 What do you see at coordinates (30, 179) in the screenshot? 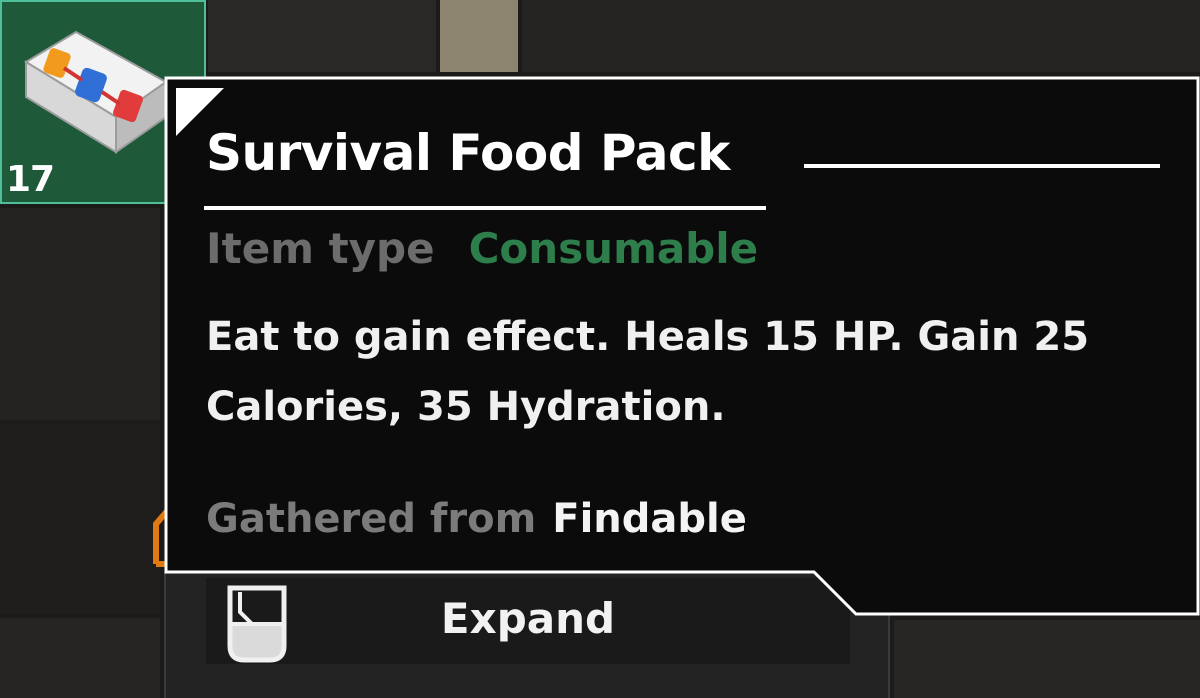
I see `stack-count: 17` at bounding box center [30, 179].